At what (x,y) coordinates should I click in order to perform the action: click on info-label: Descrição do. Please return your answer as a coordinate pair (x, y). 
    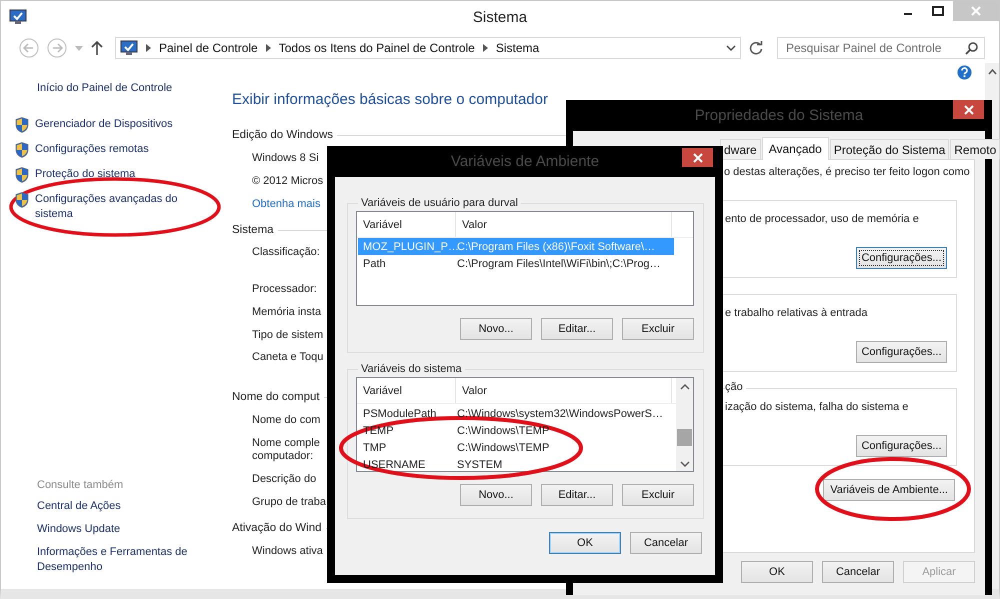
    Looking at the image, I should click on (284, 478).